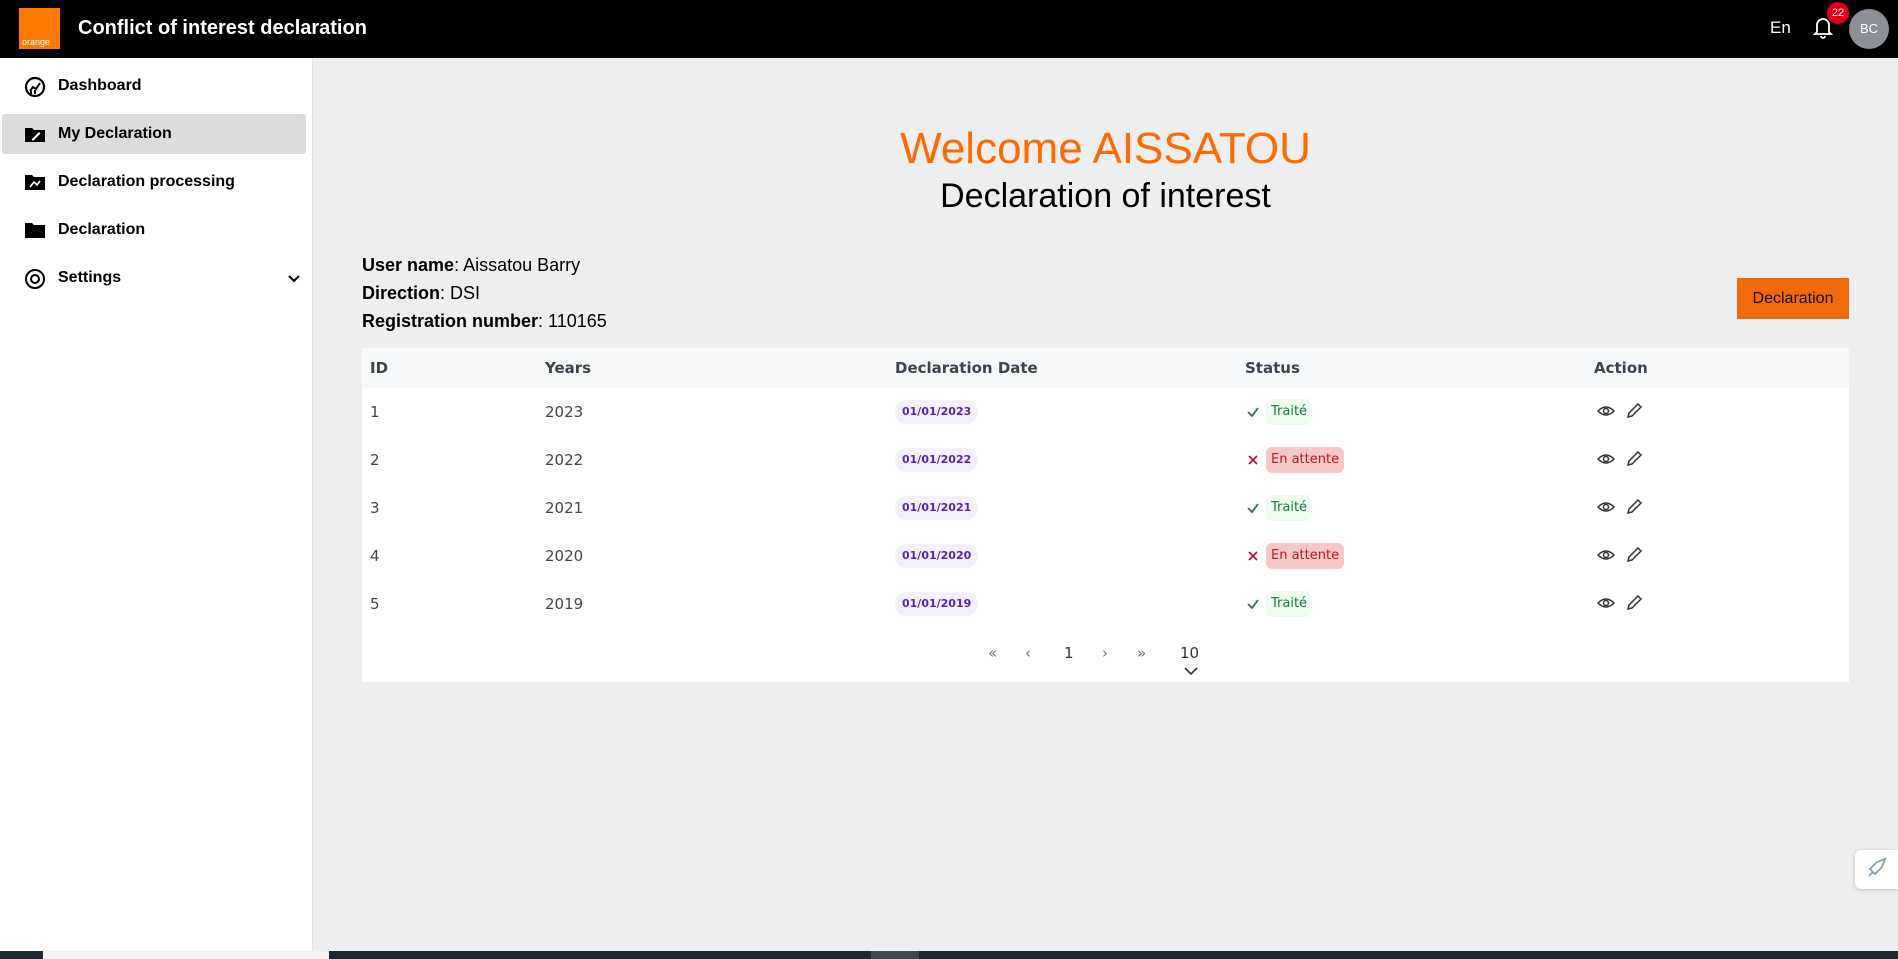  What do you see at coordinates (1105, 604) in the screenshot?
I see `table-row: 5 2019 01/01/2019 Traité` at bounding box center [1105, 604].